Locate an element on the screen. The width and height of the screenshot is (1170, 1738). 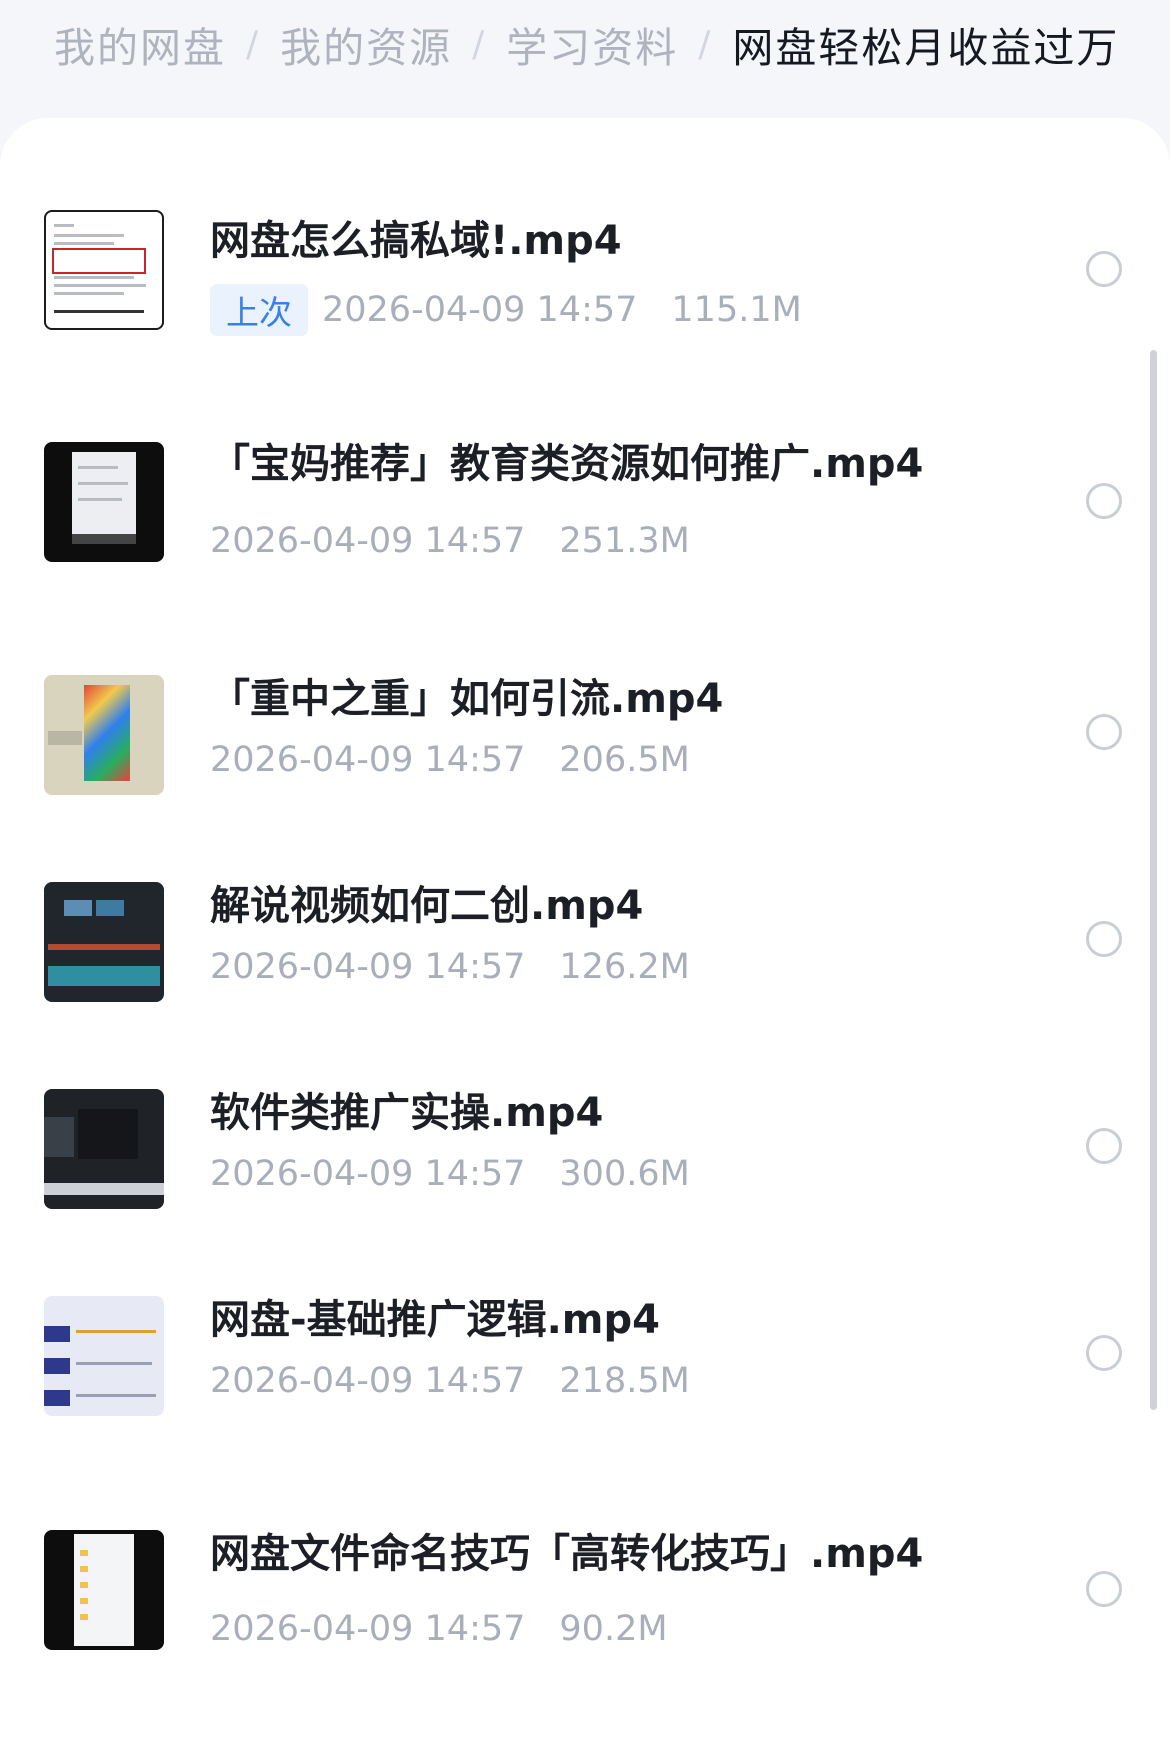
file-meta: 上次 2026-04-09 14:57 115.1M is located at coordinates (506, 310).